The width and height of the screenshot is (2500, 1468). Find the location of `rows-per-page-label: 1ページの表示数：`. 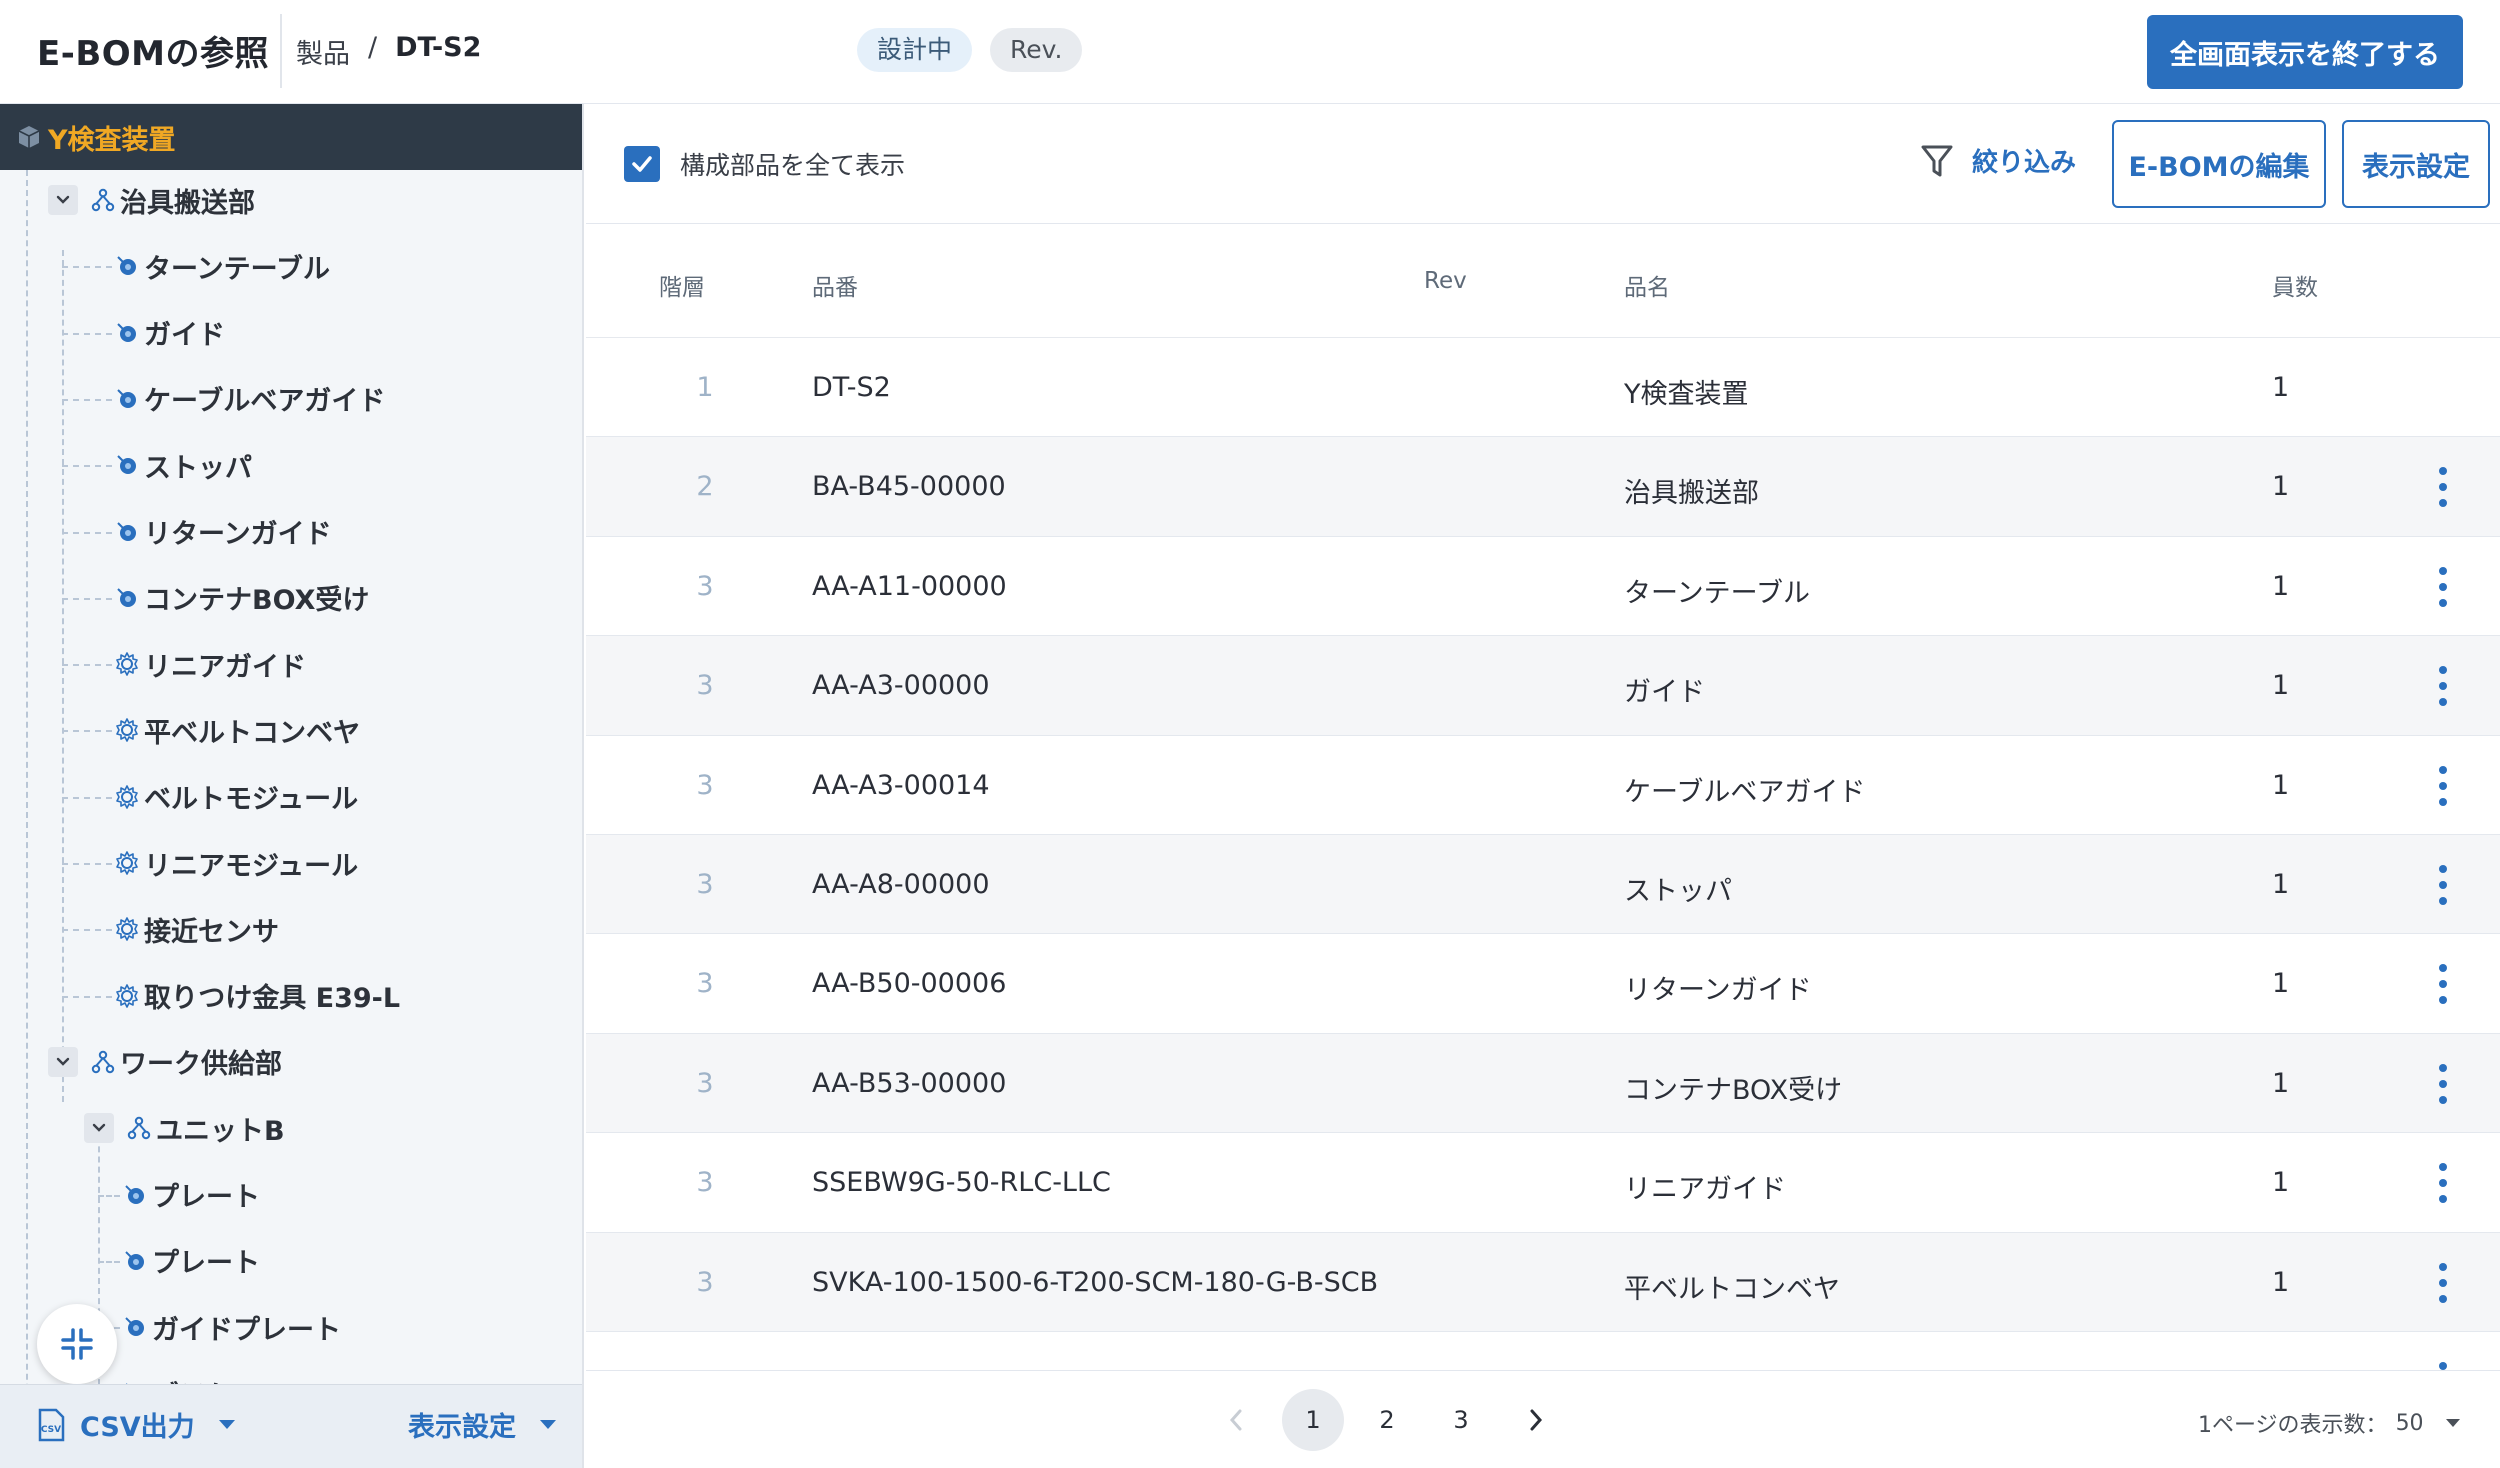

rows-per-page-label: 1ページの表示数： is located at coordinates (2293, 1425).